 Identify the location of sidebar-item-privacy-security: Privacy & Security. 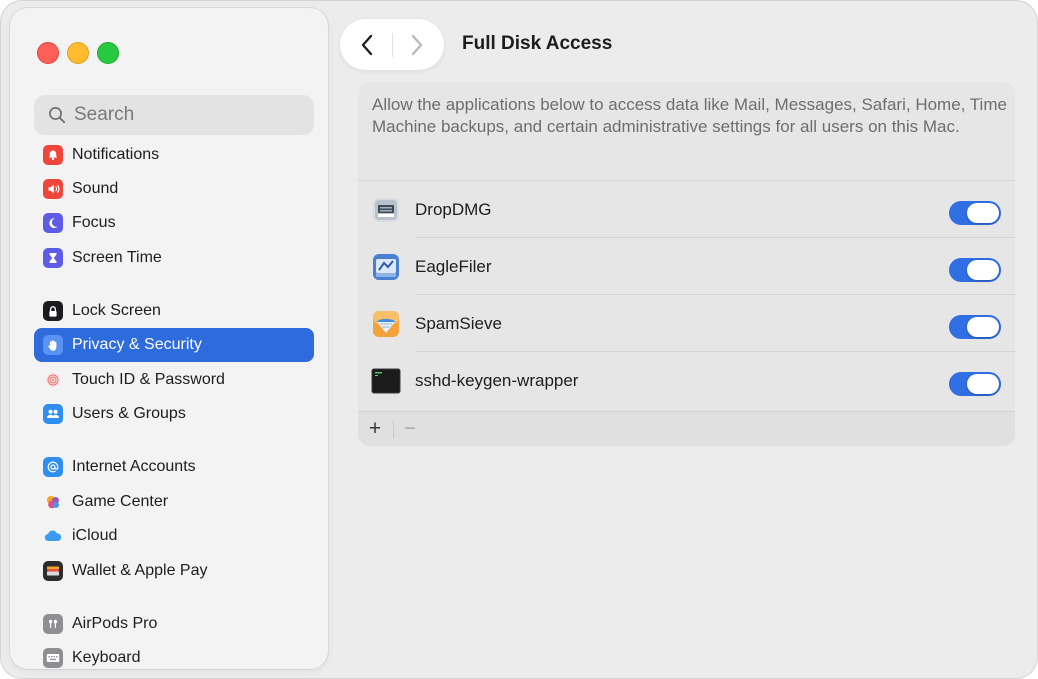
(174, 345).